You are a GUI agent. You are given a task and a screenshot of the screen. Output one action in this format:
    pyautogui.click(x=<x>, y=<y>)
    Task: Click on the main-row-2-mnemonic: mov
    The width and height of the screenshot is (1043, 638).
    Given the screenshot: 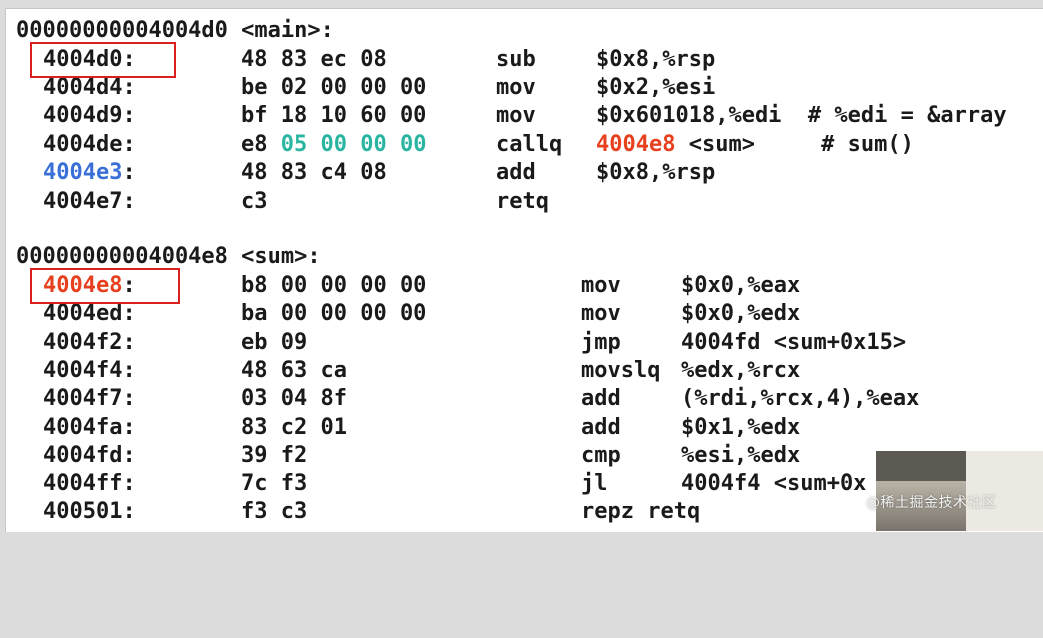 What is the action you would take?
    pyautogui.click(x=516, y=115)
    